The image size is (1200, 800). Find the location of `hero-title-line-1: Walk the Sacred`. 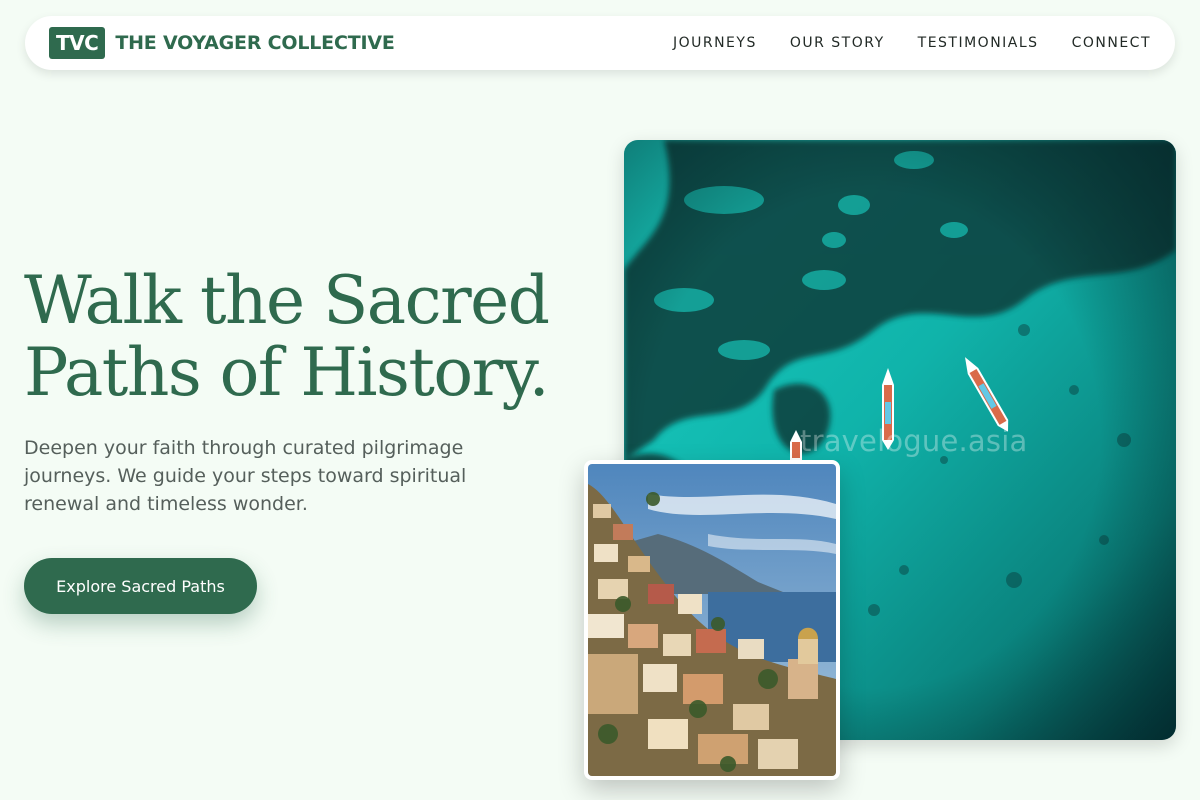

hero-title-line-1: Walk the Sacred is located at coordinates (287, 300).